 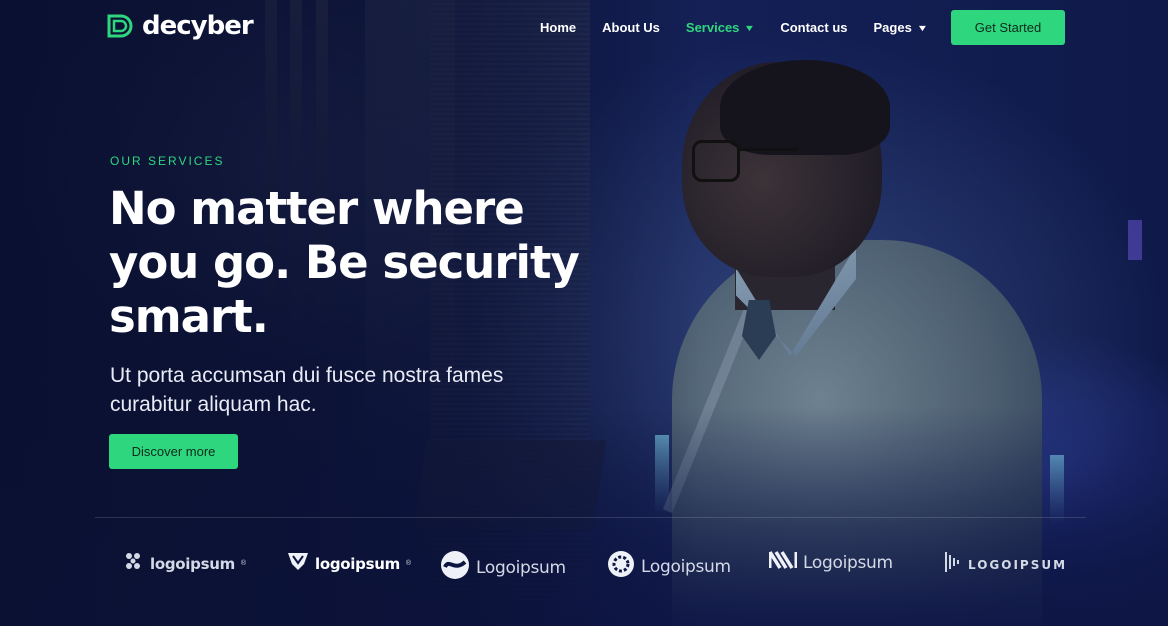 I want to click on gear-circle-icon, so click(x=621, y=566).